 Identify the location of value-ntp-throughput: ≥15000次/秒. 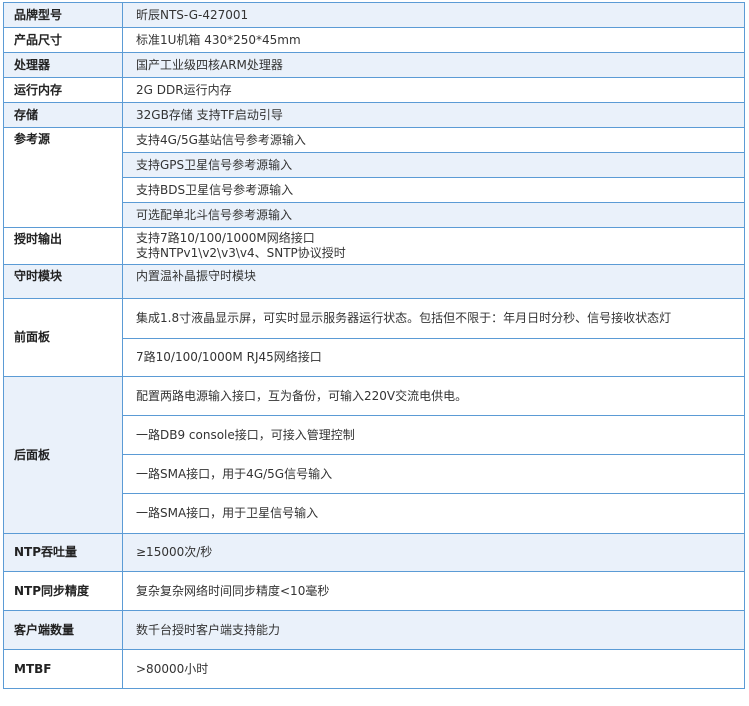
(433, 552).